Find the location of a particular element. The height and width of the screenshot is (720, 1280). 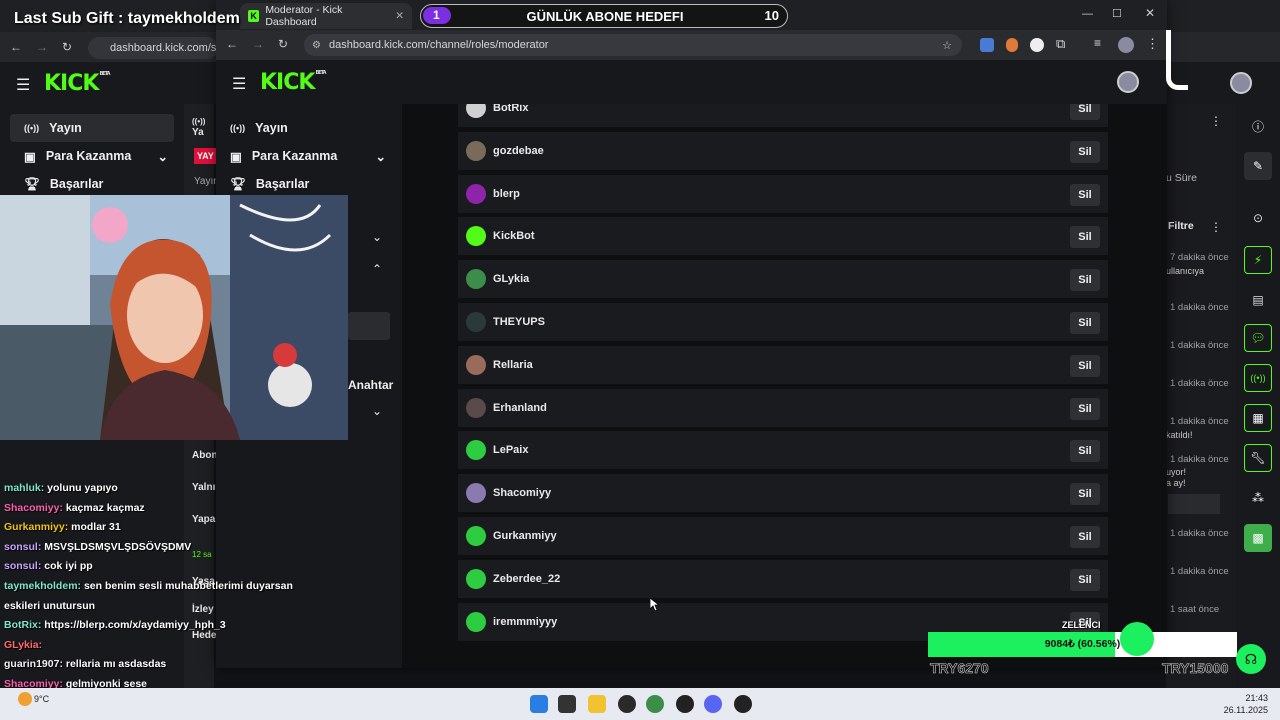

nav-yayin: ((•)) Yayın is located at coordinates (304, 128).